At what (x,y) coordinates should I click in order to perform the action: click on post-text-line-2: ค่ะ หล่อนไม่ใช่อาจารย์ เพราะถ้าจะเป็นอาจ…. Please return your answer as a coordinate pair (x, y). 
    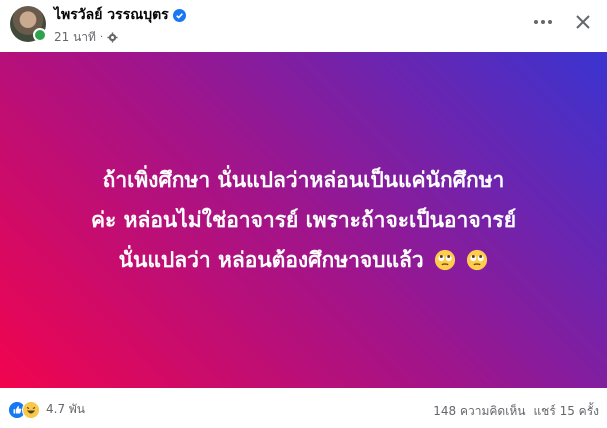
    Looking at the image, I should click on (303, 220).